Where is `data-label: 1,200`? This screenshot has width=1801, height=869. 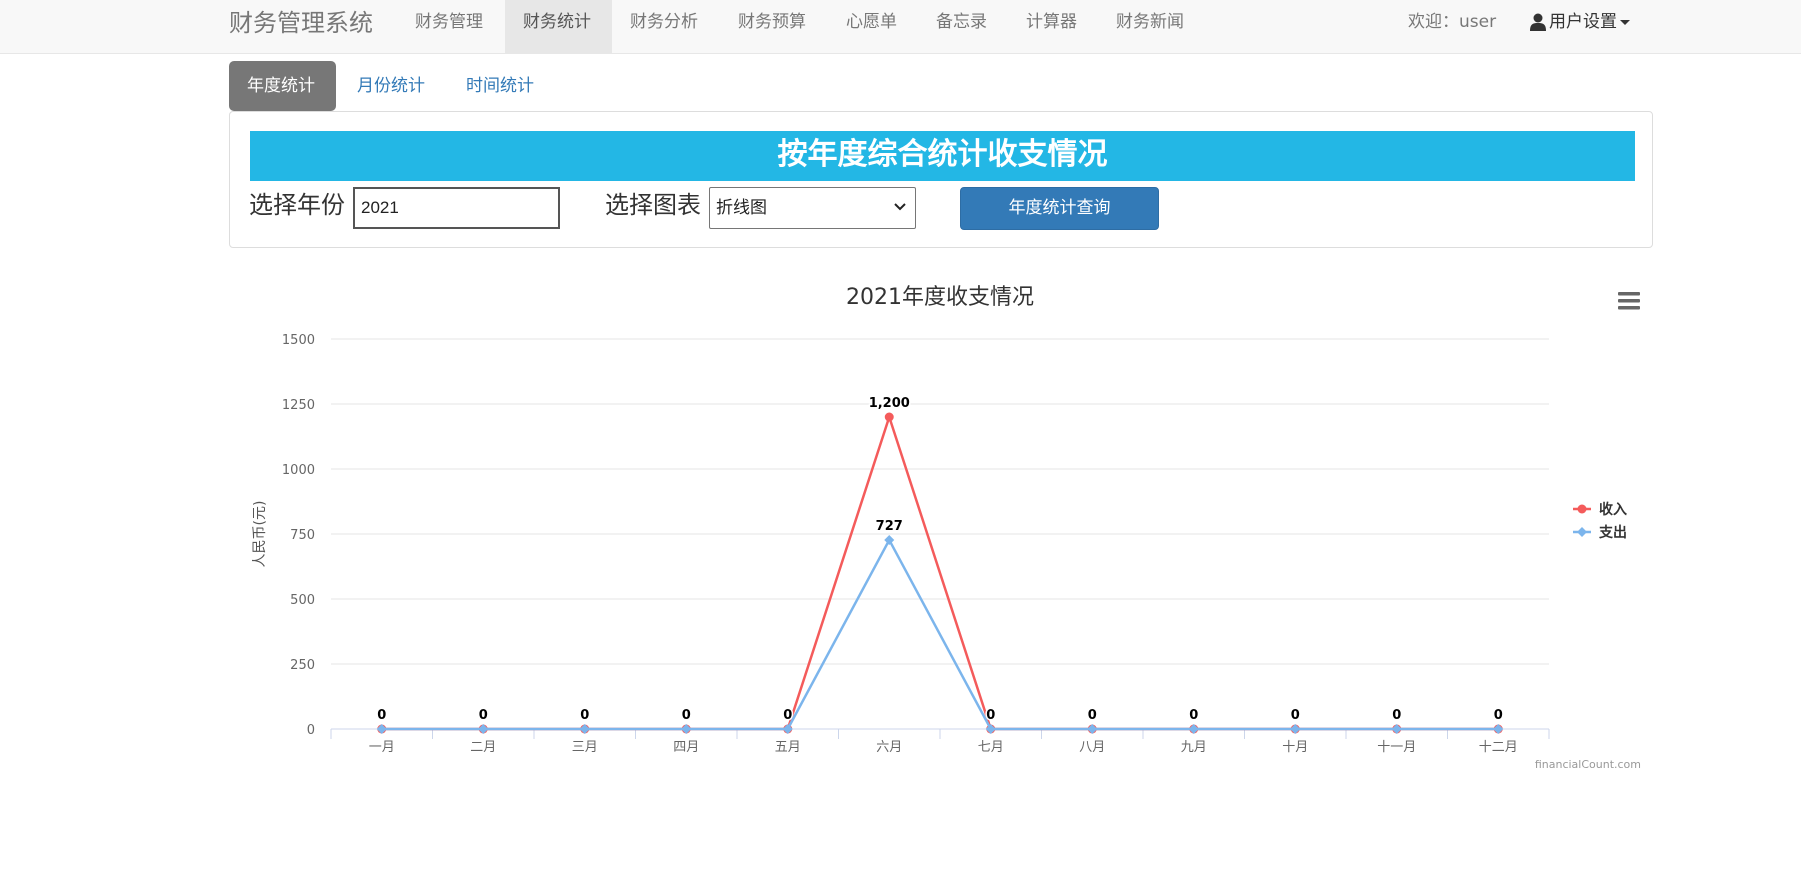 data-label: 1,200 is located at coordinates (889, 403).